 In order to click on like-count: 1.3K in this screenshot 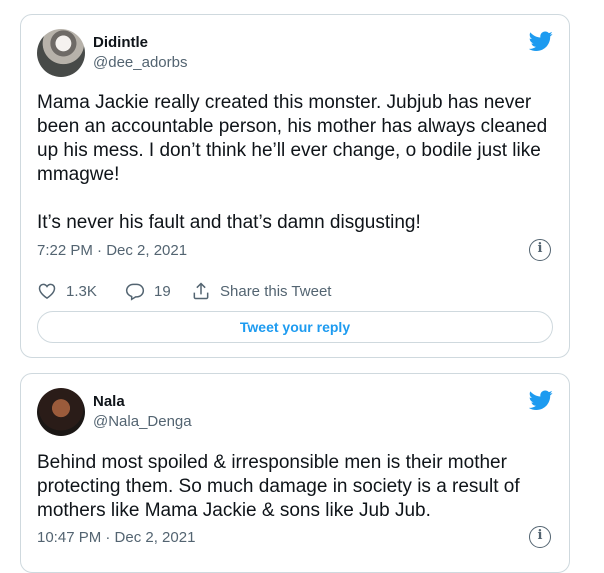, I will do `click(81, 291)`.